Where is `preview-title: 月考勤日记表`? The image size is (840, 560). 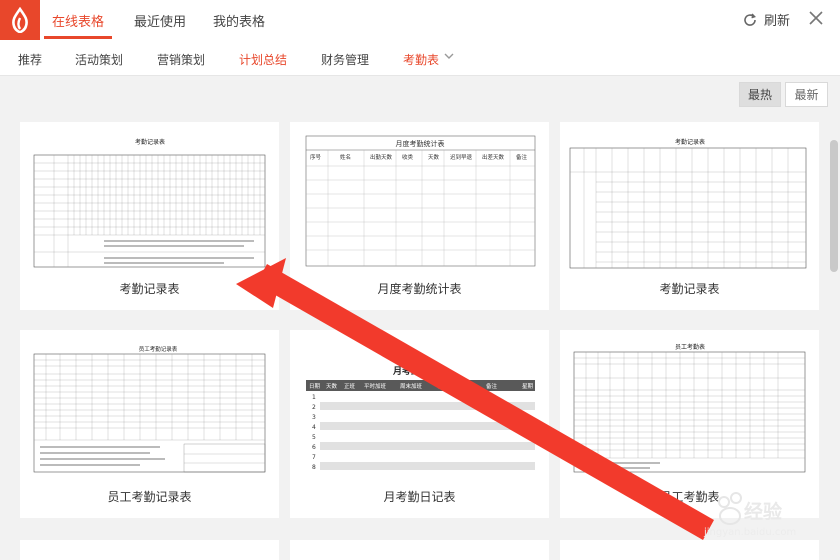
preview-title: 月考勤日记表 is located at coordinates (420, 371).